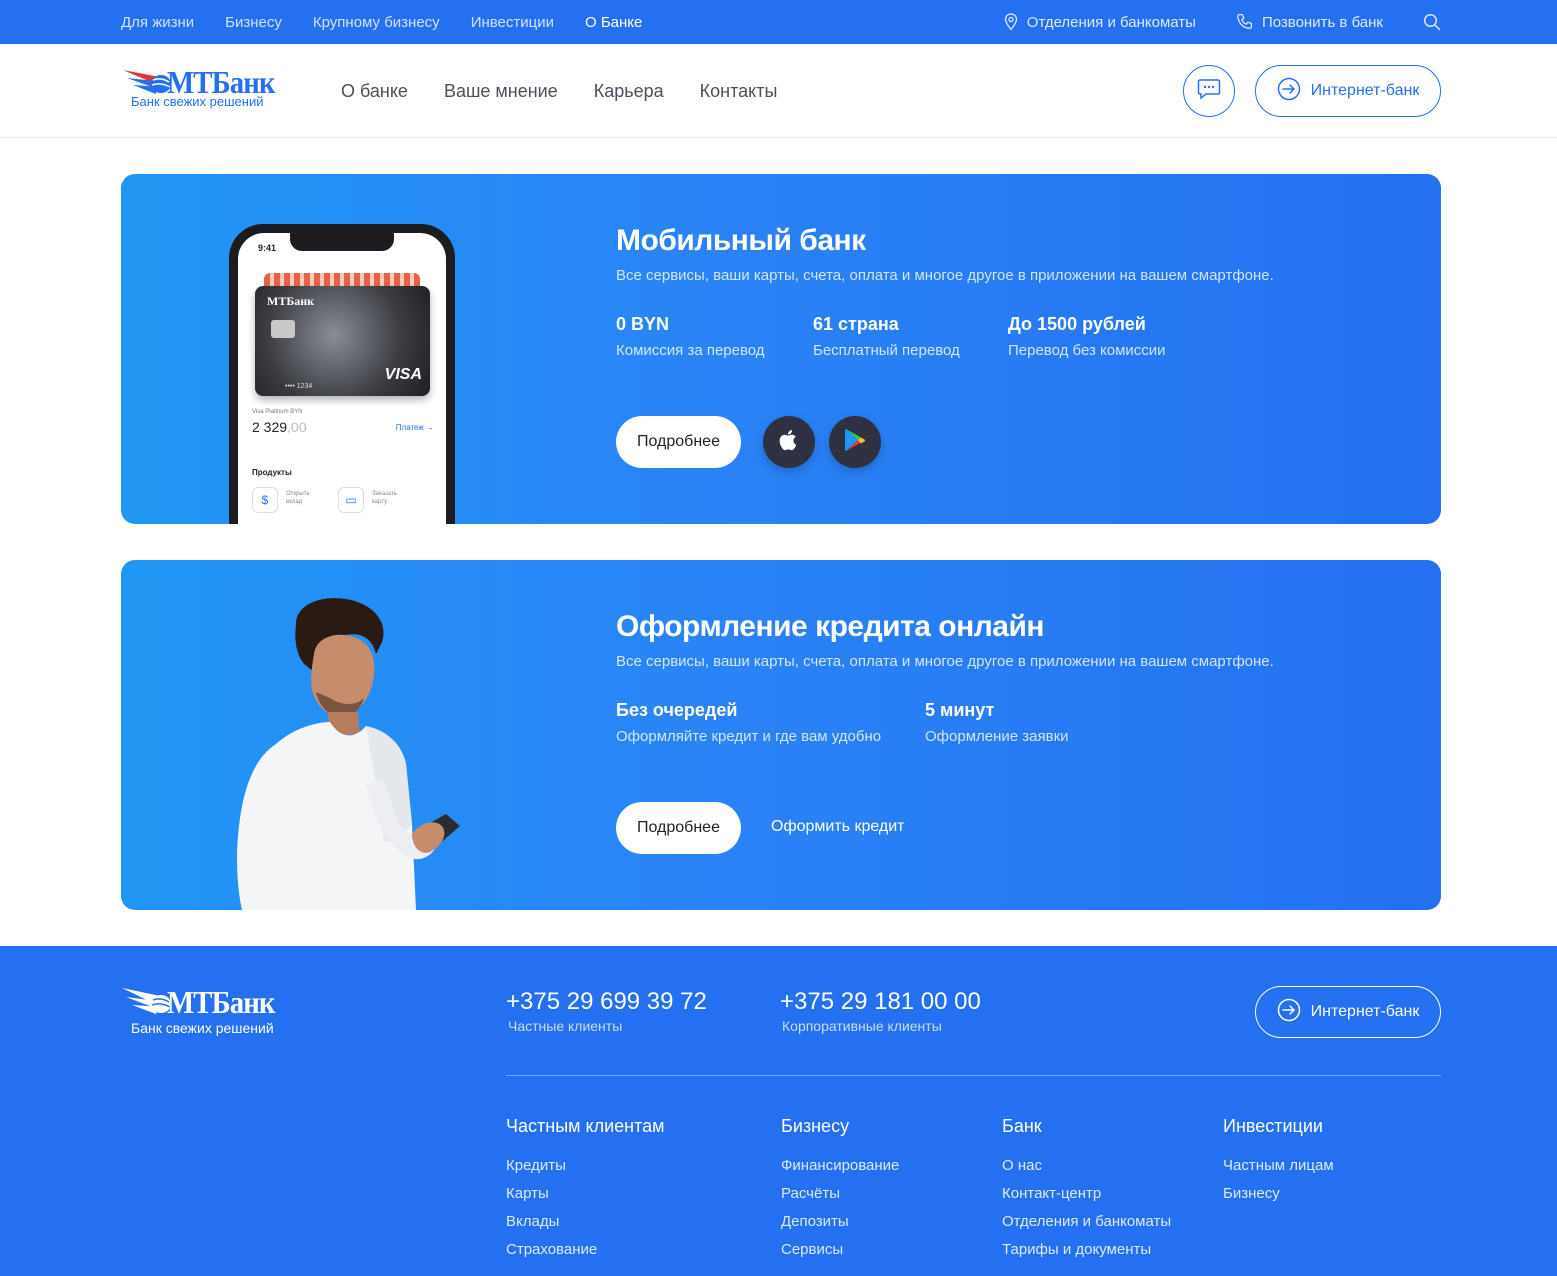 The height and width of the screenshot is (1276, 1557). Describe the element at coordinates (741, 240) in the screenshot. I see `mobile-bank-title: Мобильный банк` at that location.